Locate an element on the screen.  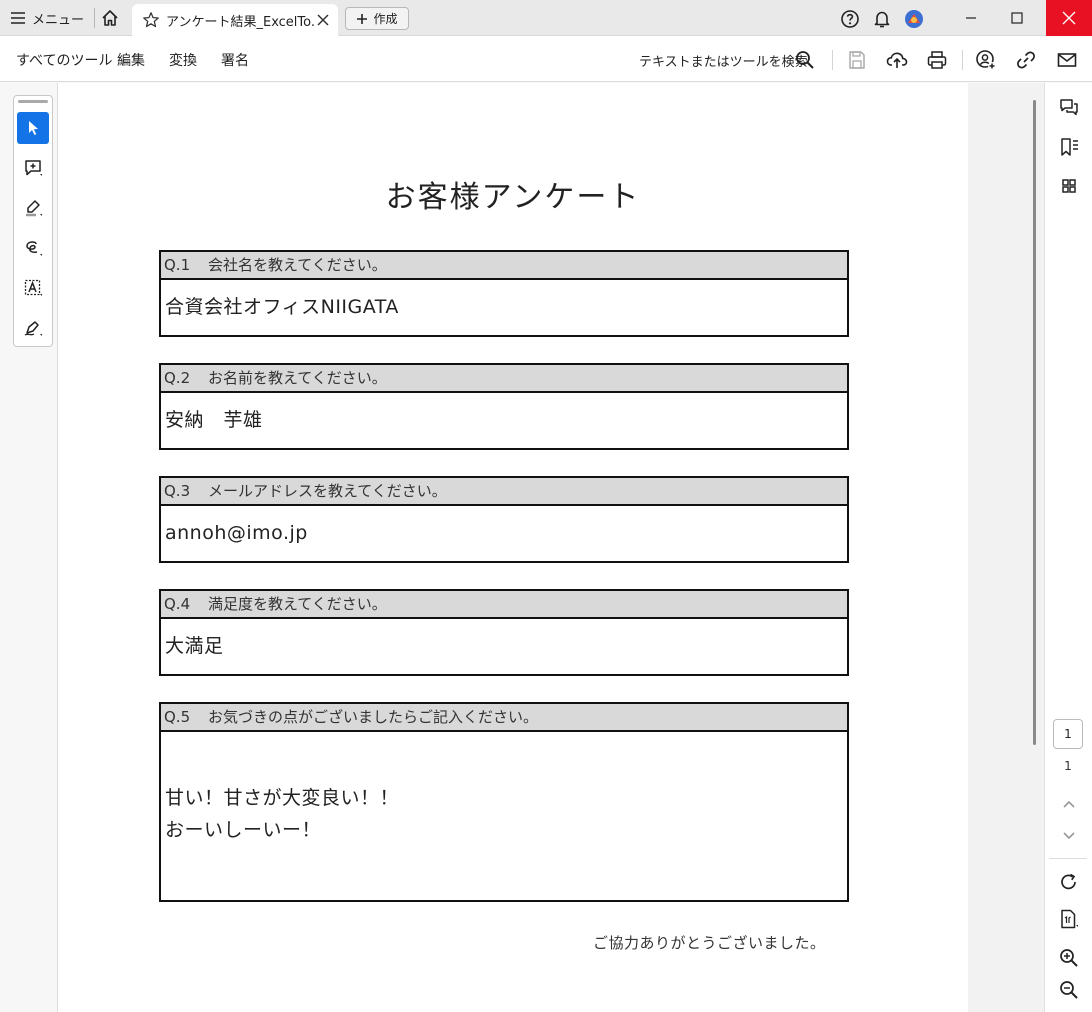
question-header: Q.2 お名前を教えてください。 is located at coordinates (504, 379).